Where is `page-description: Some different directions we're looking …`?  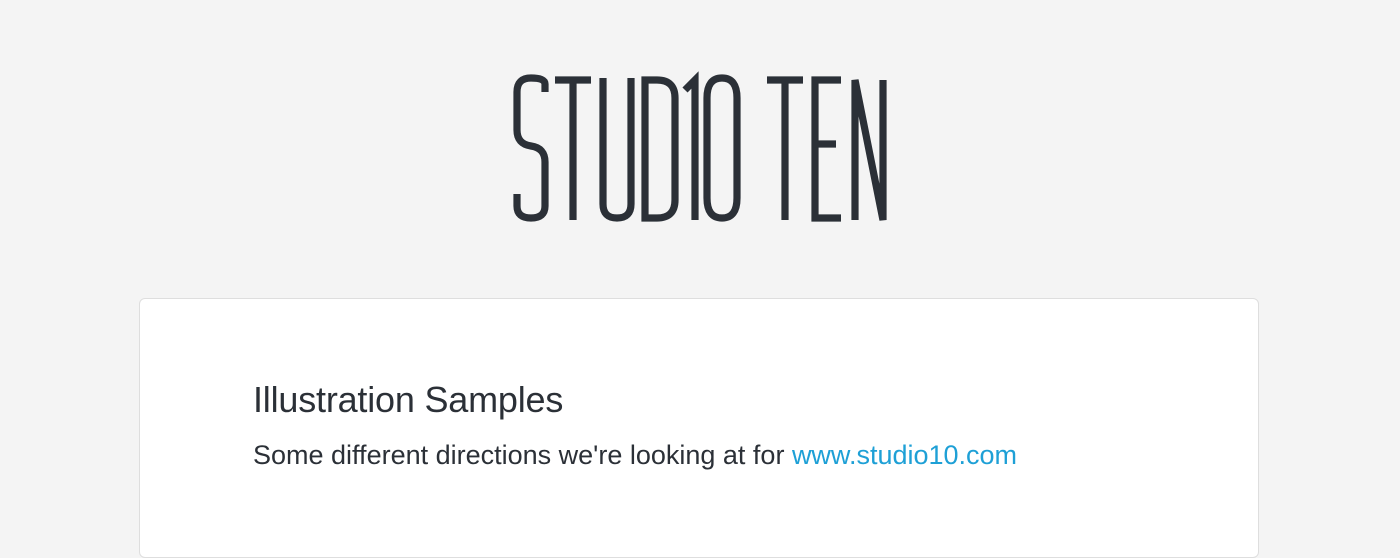 page-description: Some different directions we're looking … is located at coordinates (635, 455).